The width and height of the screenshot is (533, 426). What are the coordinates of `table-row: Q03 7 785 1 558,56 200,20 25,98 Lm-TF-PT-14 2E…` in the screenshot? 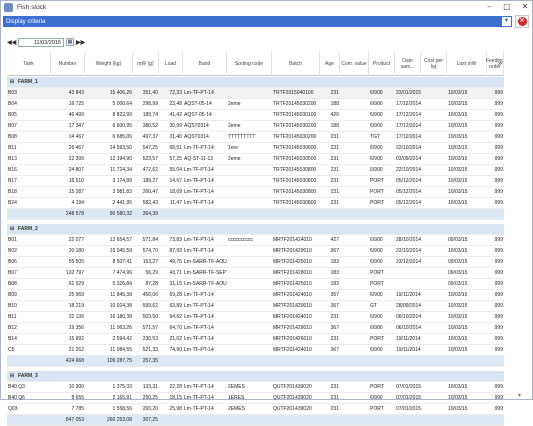 It's located at (255, 409).